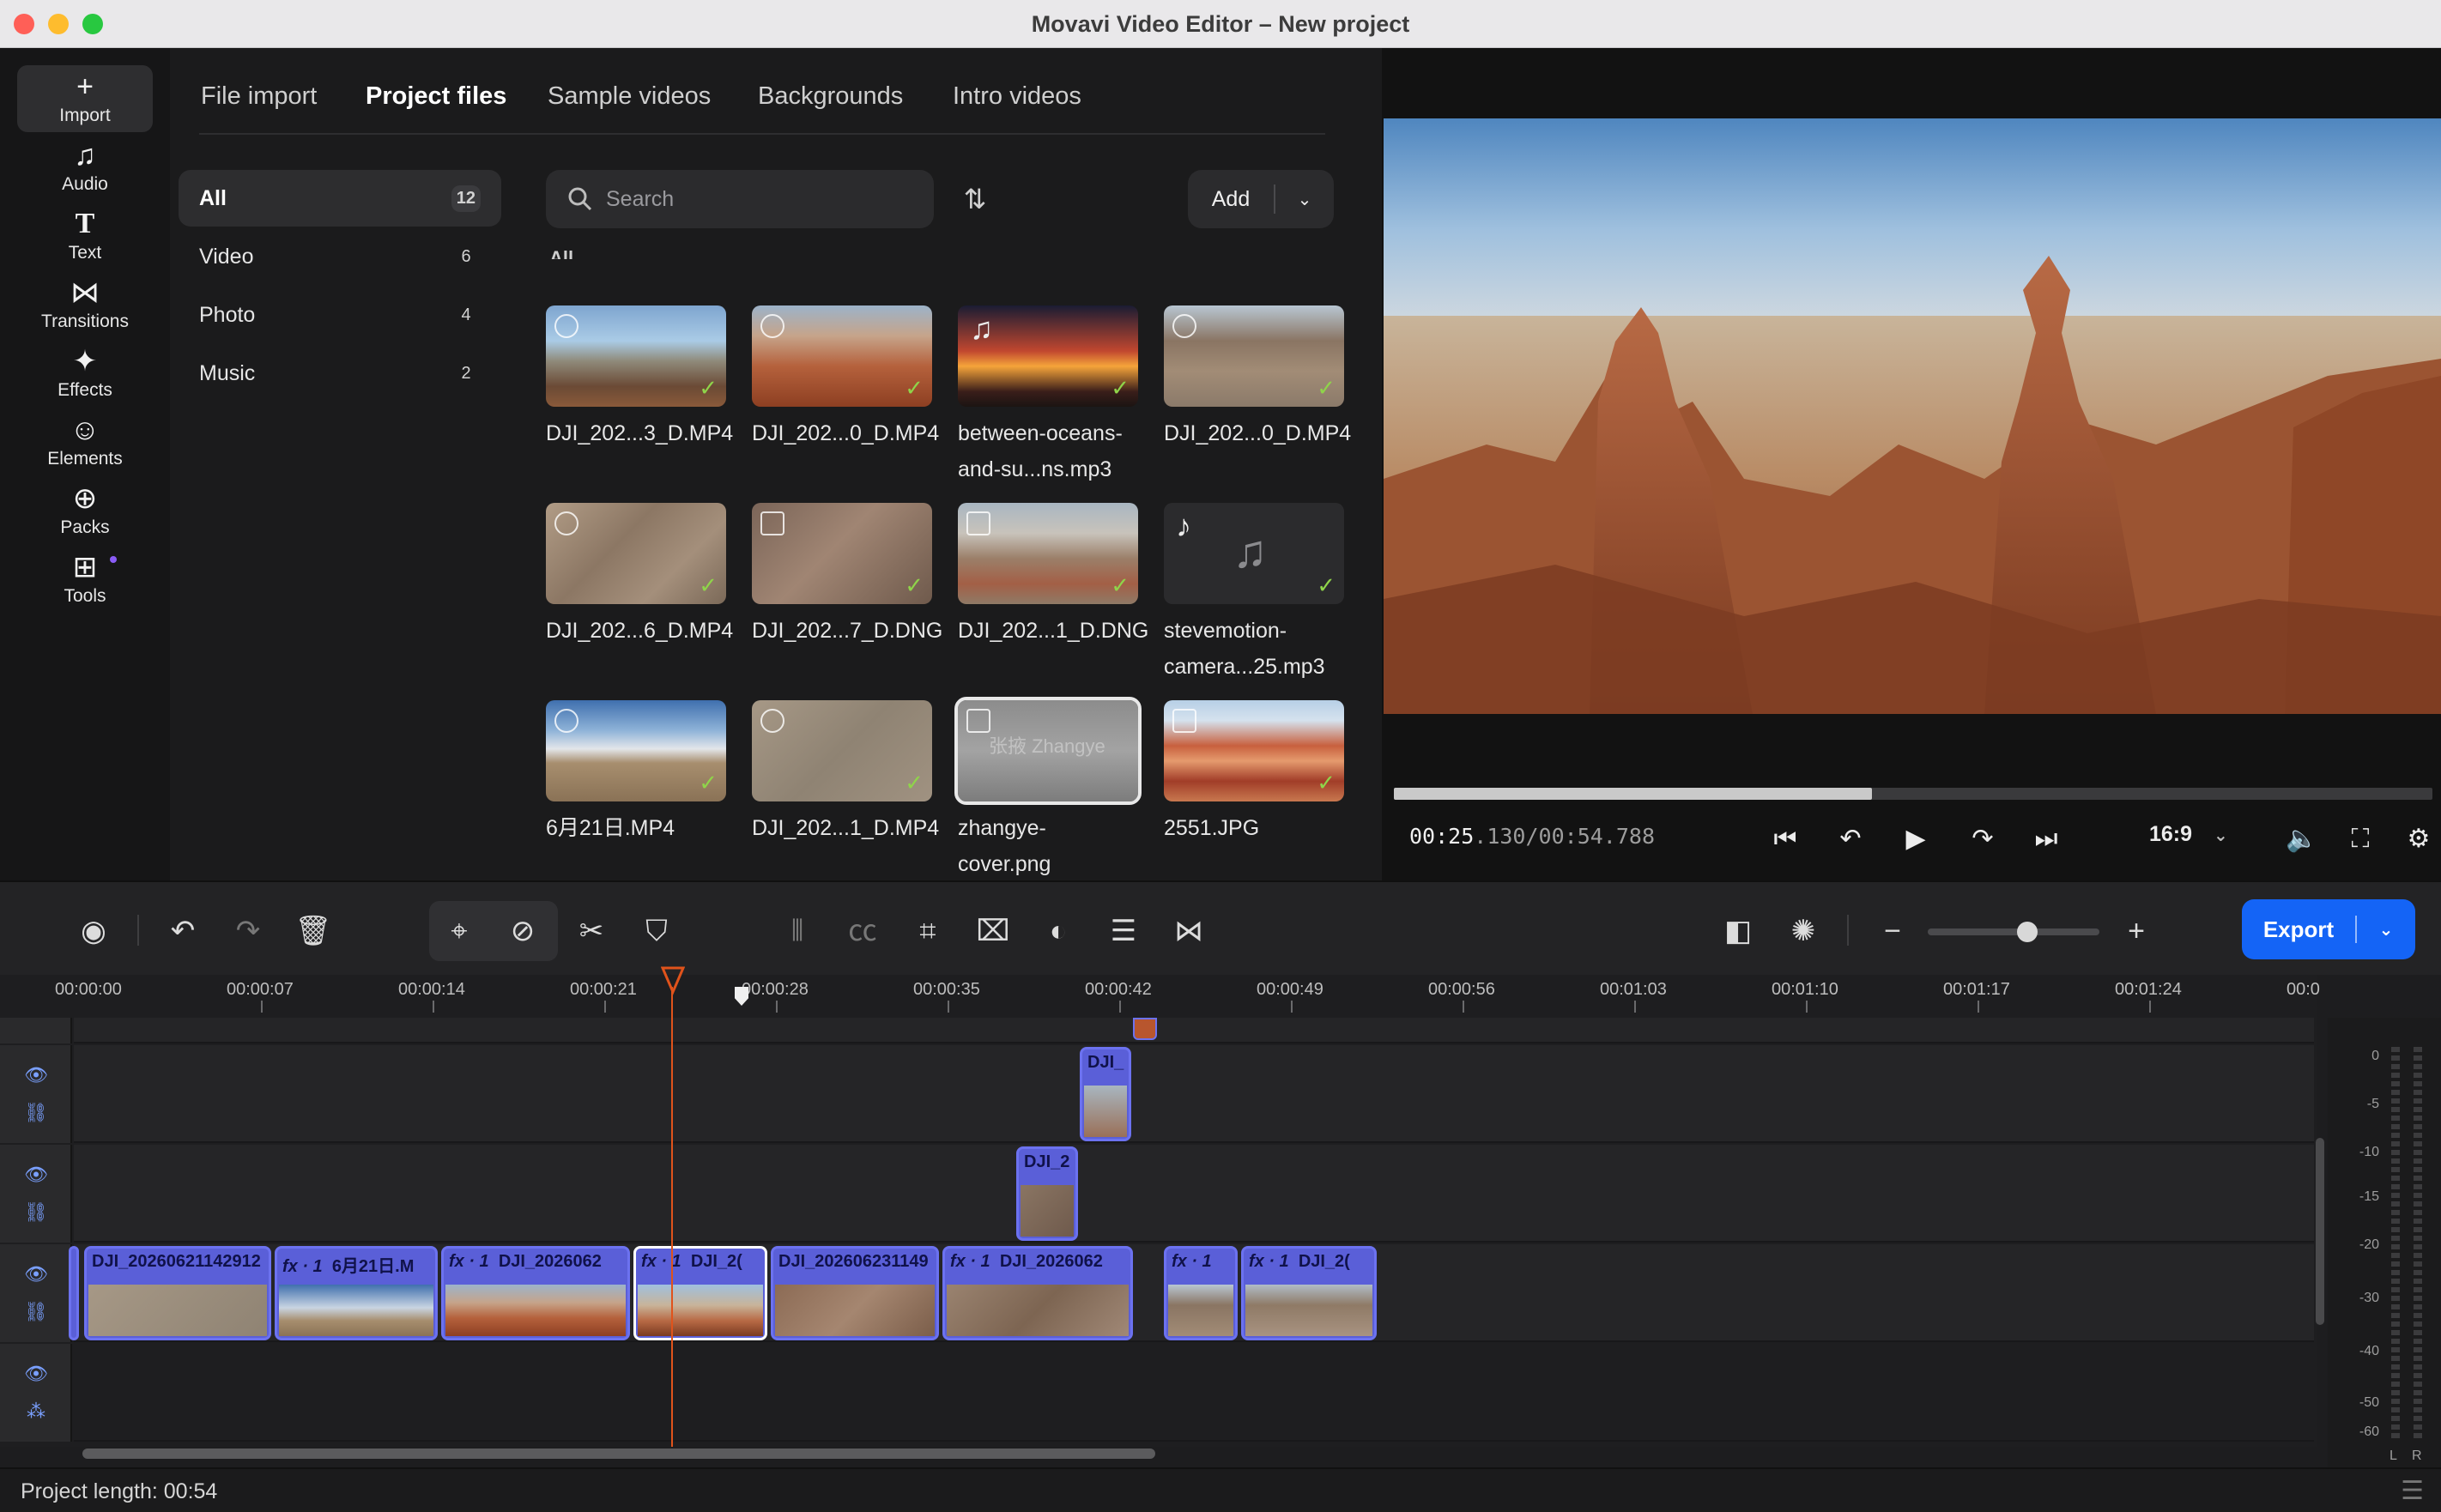  I want to click on cut-icon: ✂, so click(591, 931).